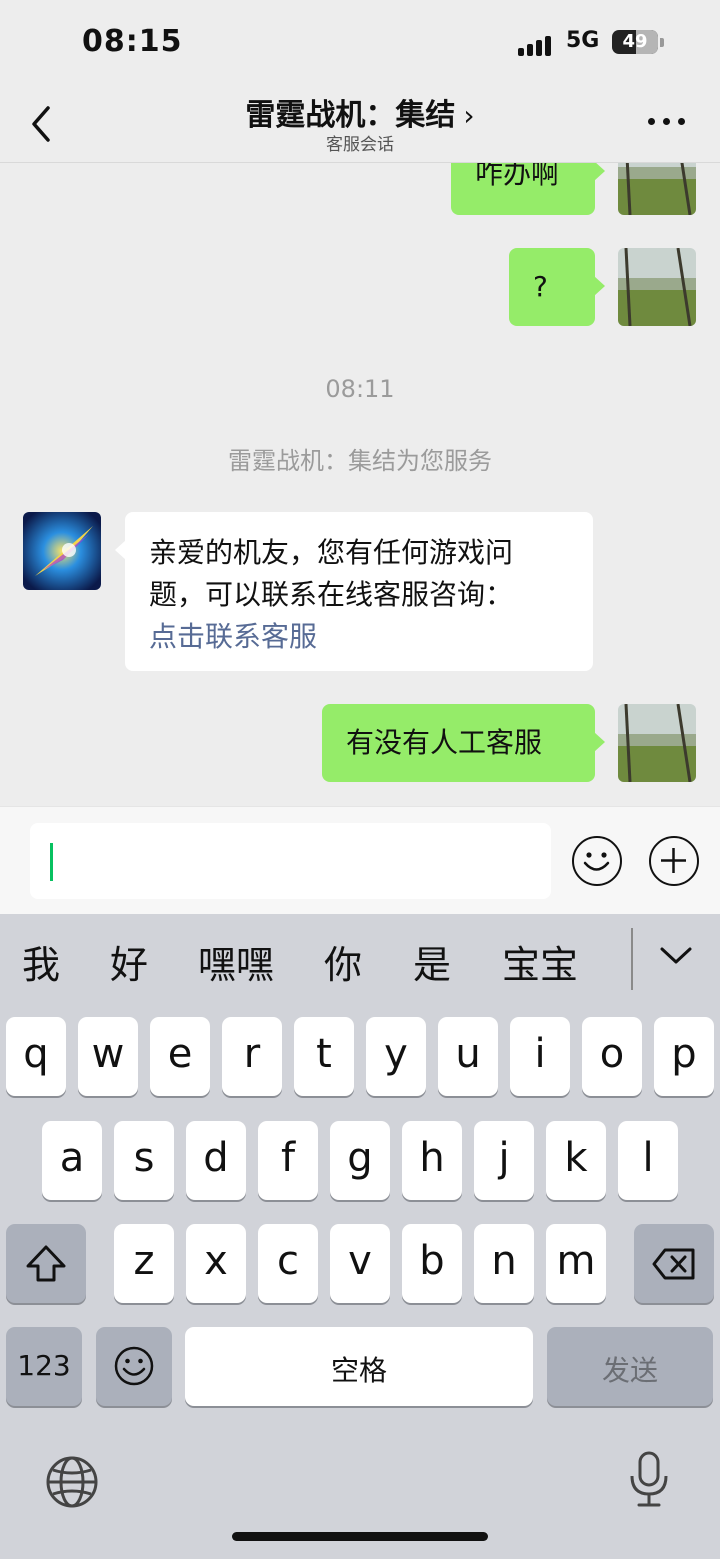 The width and height of the screenshot is (720, 1559). I want to click on key-o: o, so click(612, 1056).